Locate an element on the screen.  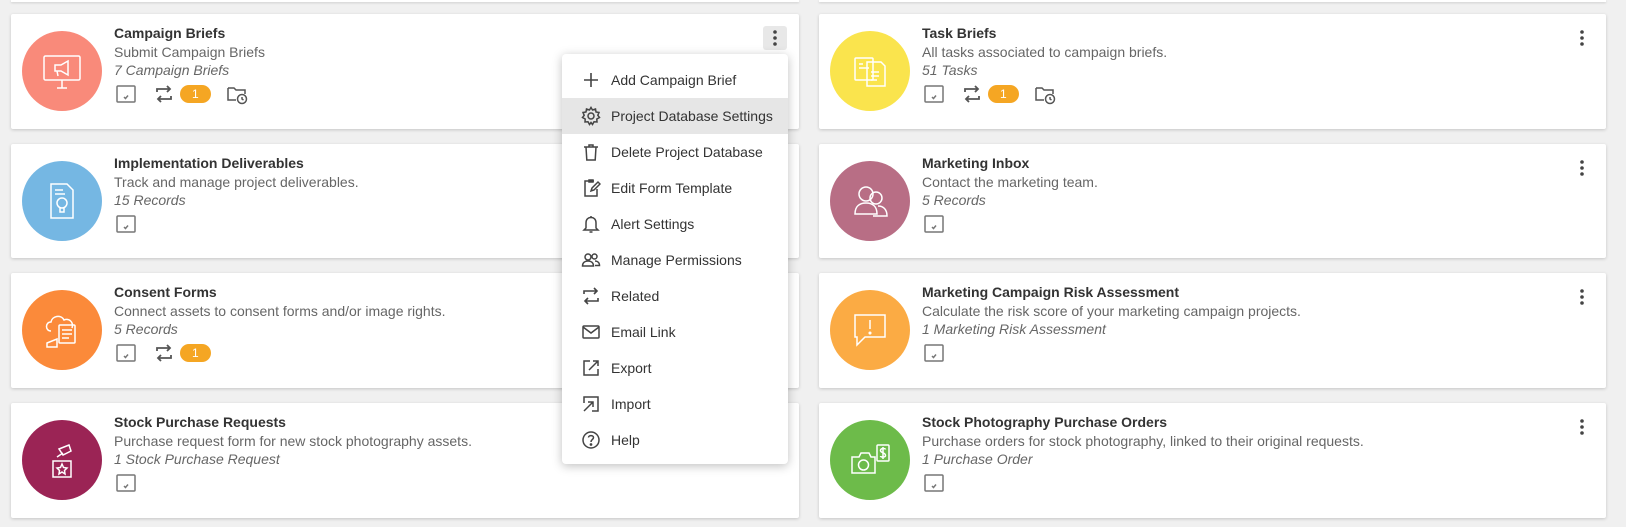
menu-item-add-campaign-brief: Add Campaign Brief is located at coordinates (675, 80).